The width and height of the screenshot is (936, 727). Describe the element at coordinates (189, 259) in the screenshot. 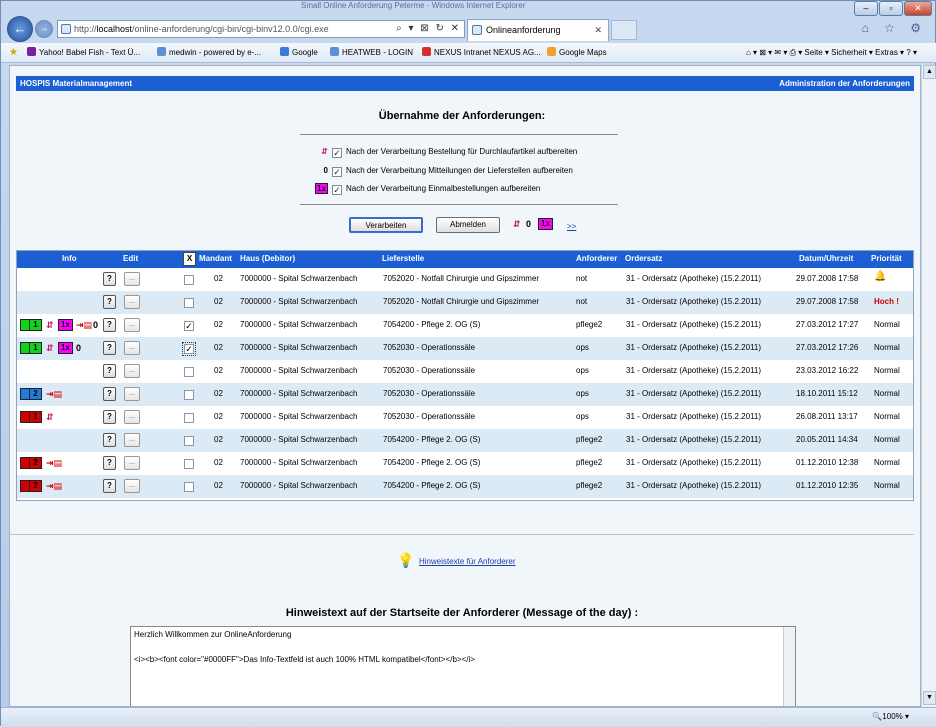

I see `select-all-toggle: X` at that location.